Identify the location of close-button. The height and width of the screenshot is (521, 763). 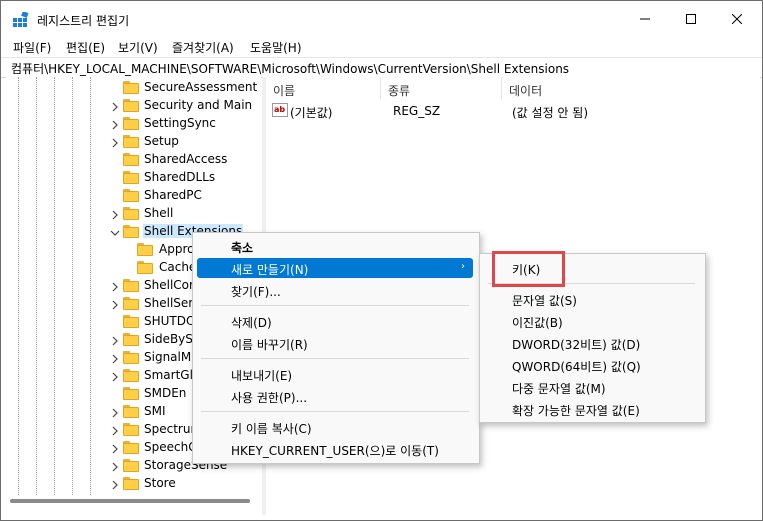
(737, 19).